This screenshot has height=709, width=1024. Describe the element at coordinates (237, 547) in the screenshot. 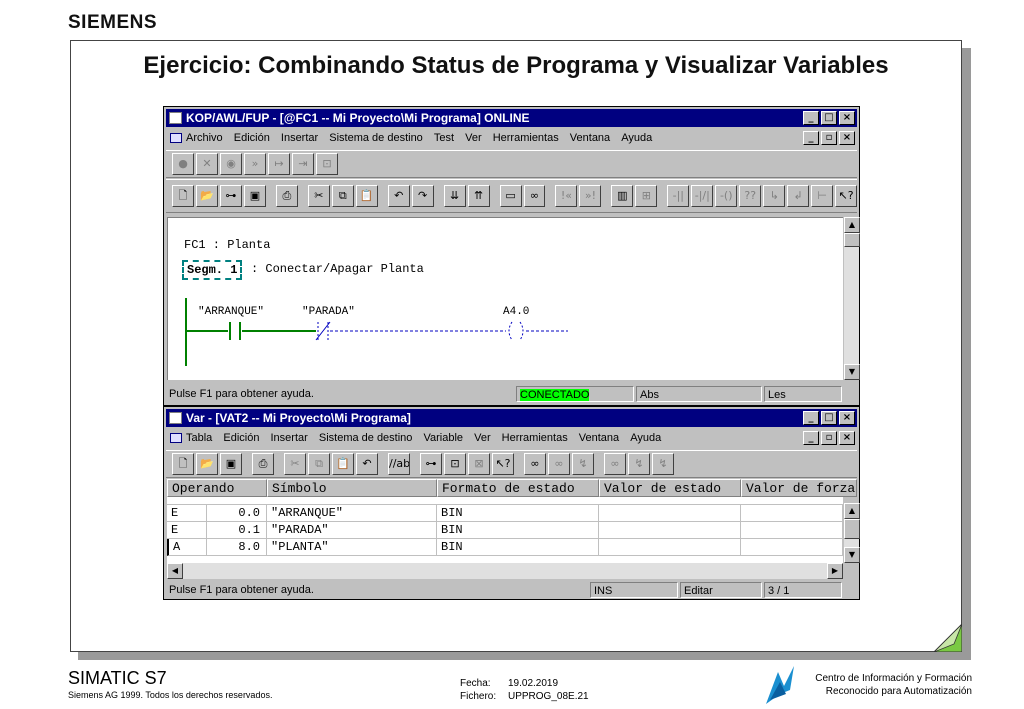

I see `cell-address: 8.0` at that location.